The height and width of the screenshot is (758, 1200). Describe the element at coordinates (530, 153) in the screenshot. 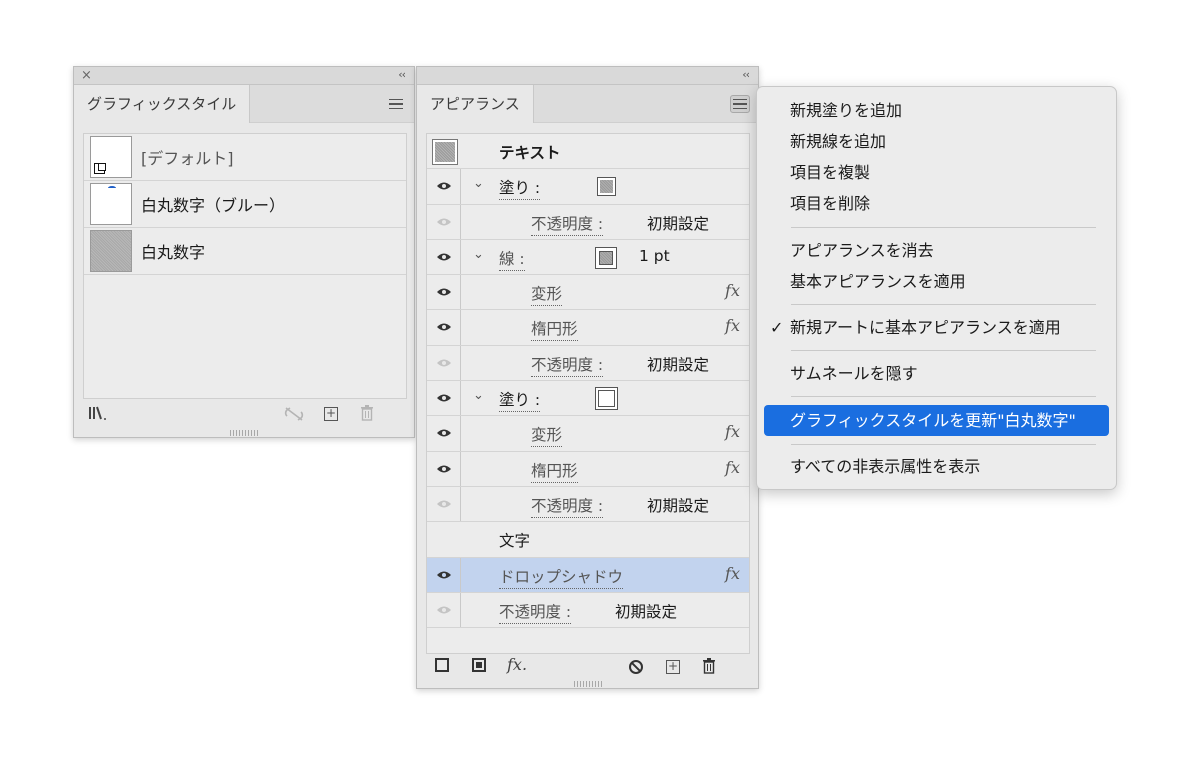

I see `object-type-label: テキスト` at that location.